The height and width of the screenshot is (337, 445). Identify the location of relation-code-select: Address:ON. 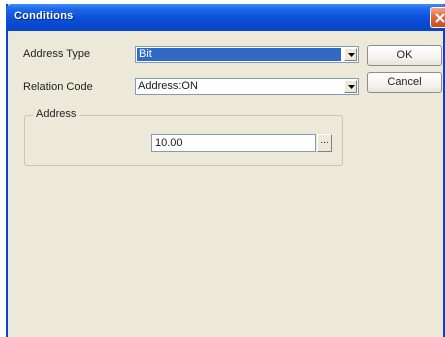
(247, 86).